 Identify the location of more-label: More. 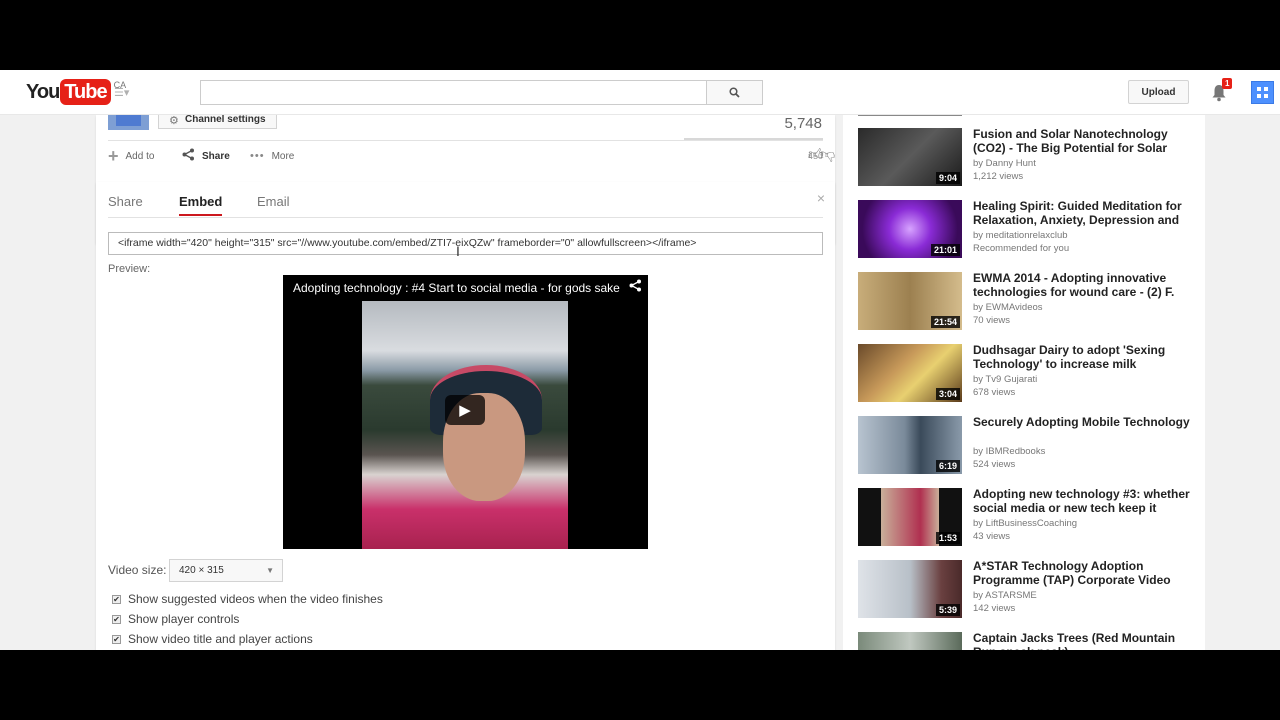
(283, 156).